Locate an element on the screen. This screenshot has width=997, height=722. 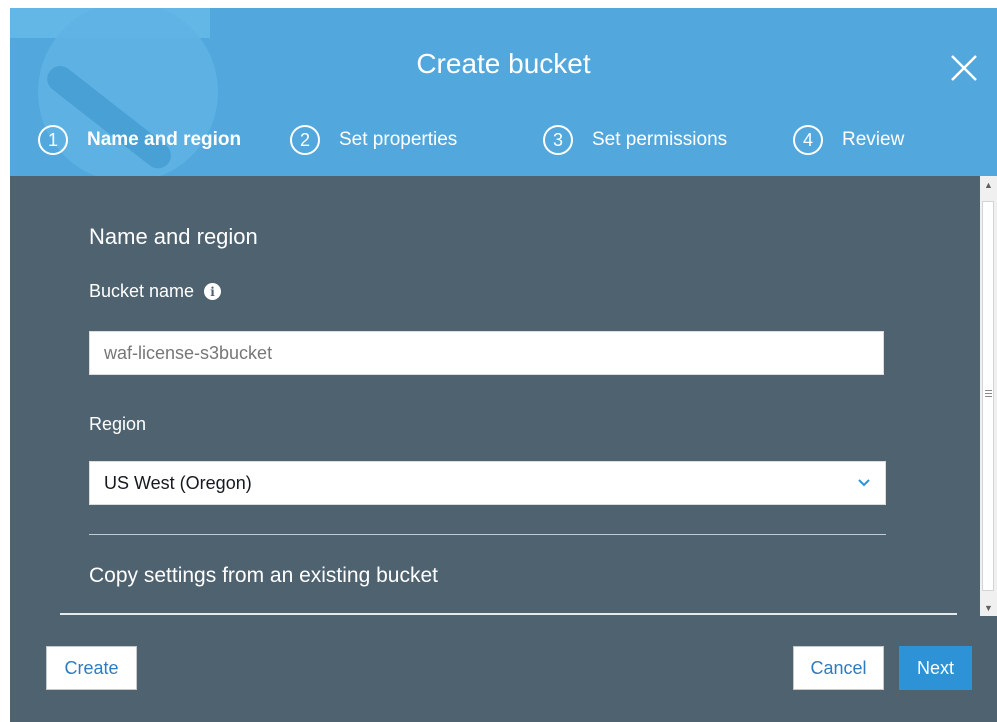
bucket-name-input is located at coordinates (486, 353).